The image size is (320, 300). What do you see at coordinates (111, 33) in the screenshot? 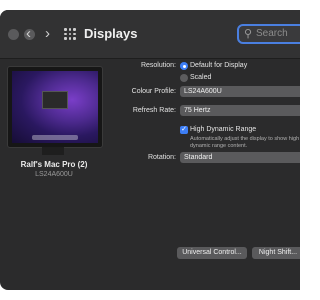
I see `window-title: Displays` at bounding box center [111, 33].